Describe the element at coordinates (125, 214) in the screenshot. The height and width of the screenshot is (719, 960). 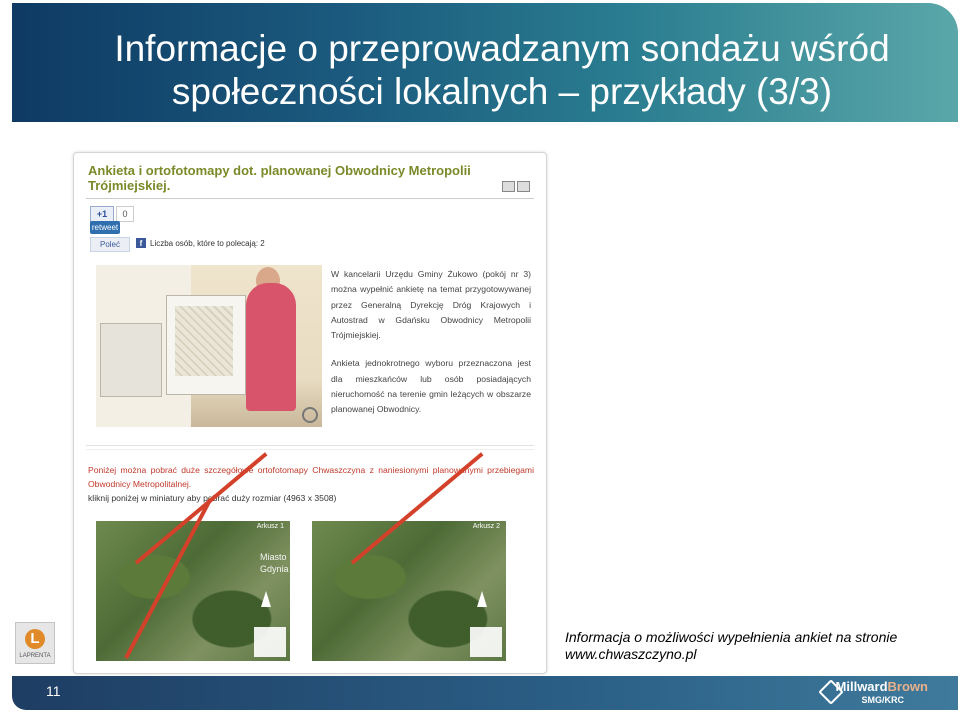
I see `gplus-count: 0` at that location.